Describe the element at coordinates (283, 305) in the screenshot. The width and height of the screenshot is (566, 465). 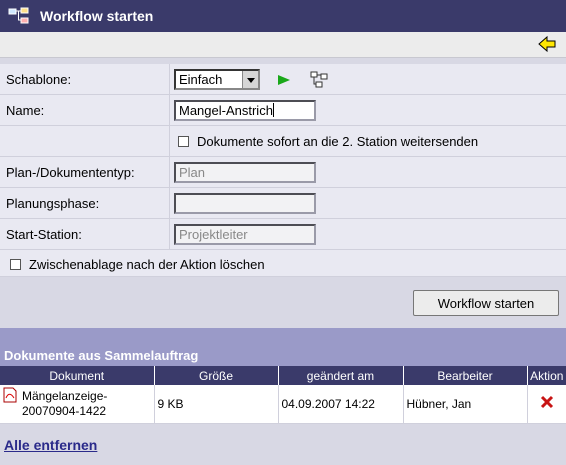
I see `button-area: Workflow starten` at that location.